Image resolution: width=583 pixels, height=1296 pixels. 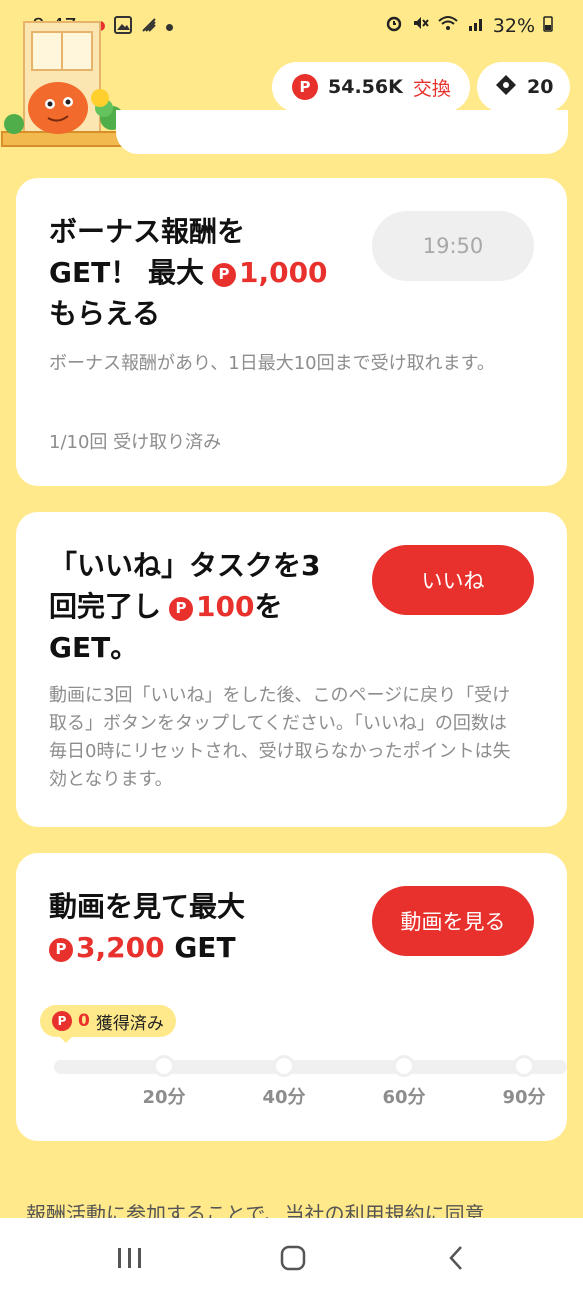 I want to click on system-nav-bar, so click(x=291, y=1257).